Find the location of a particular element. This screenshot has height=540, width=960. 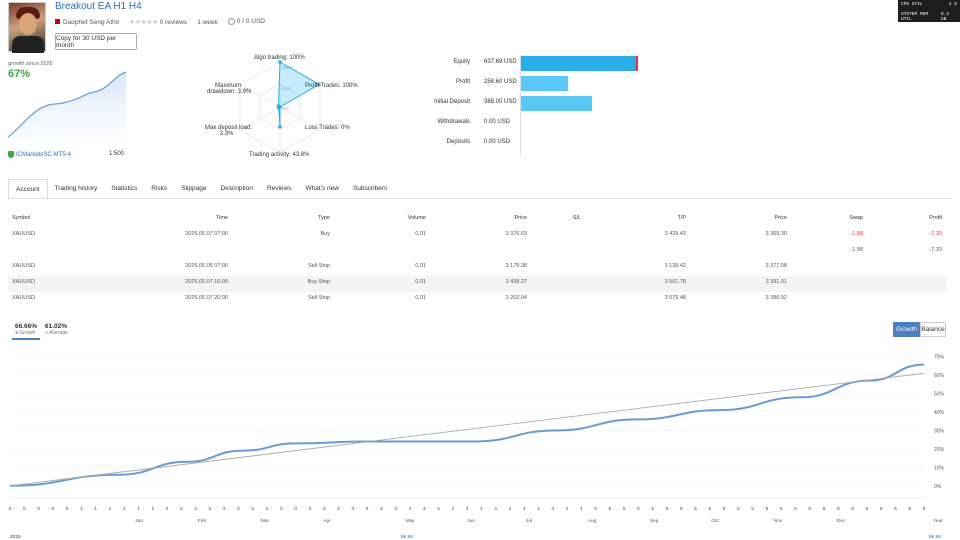

reviews-count: 0 reviews is located at coordinates (173, 22).